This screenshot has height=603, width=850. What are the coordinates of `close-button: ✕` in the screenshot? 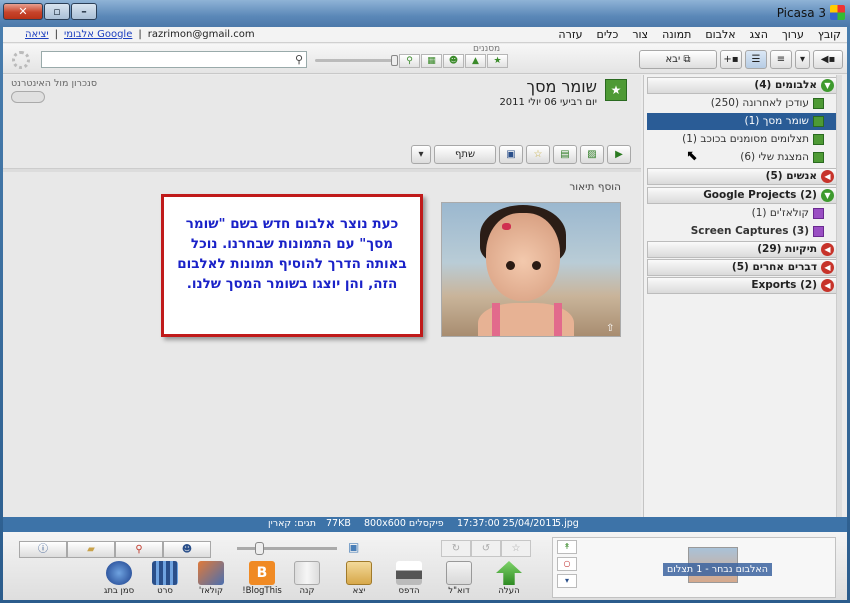 It's located at (23, 11).